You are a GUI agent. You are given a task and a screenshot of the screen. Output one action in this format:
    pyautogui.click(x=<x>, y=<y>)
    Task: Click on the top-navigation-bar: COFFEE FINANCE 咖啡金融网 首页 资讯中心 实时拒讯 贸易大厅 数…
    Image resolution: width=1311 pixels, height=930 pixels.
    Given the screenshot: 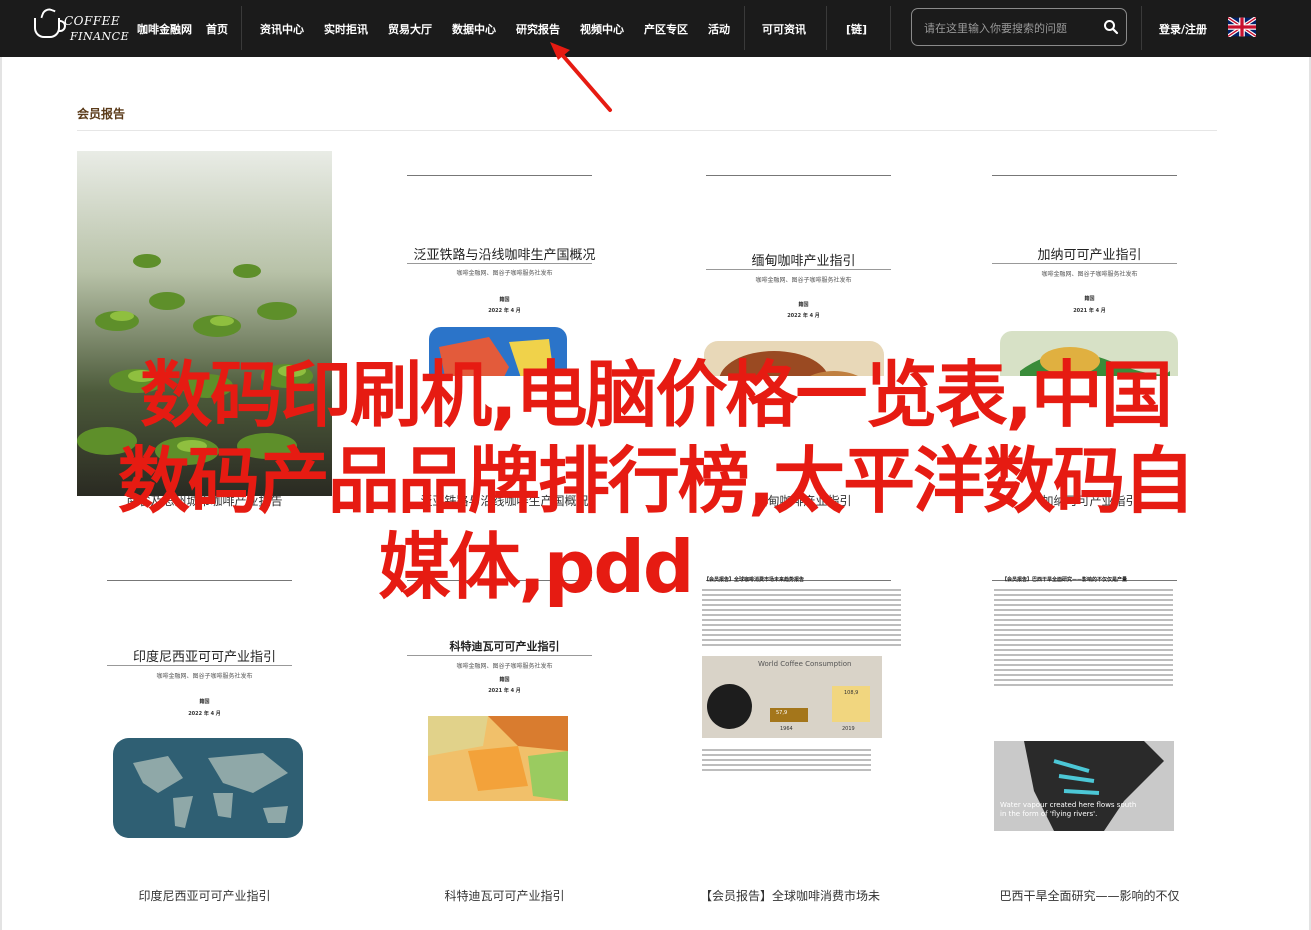 What is the action you would take?
    pyautogui.click(x=655, y=28)
    